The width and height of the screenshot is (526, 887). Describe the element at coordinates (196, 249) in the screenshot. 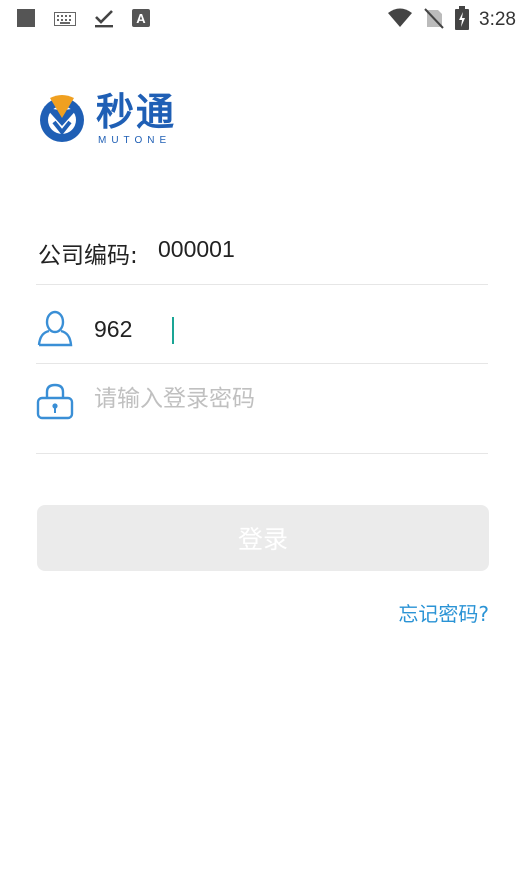

I see `company-code-value: 000001` at that location.